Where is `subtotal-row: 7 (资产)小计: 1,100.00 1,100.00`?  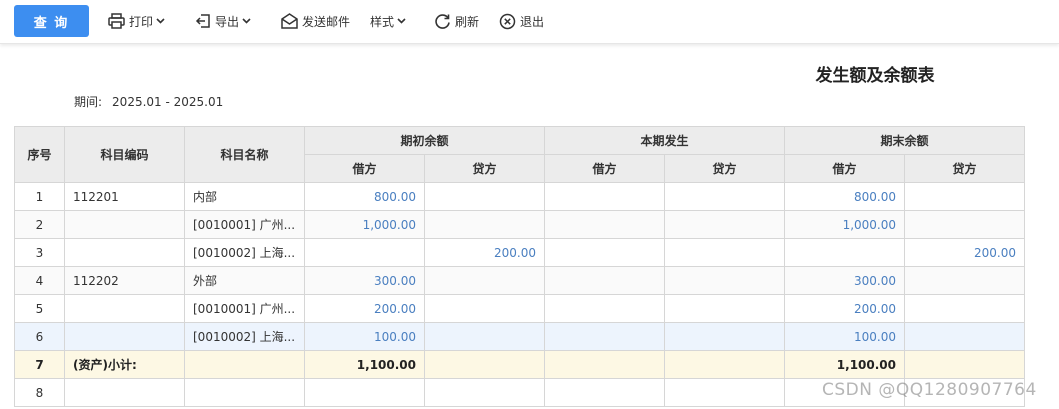 subtotal-row: 7 (资产)小计: 1,100.00 1,100.00 is located at coordinates (519, 364).